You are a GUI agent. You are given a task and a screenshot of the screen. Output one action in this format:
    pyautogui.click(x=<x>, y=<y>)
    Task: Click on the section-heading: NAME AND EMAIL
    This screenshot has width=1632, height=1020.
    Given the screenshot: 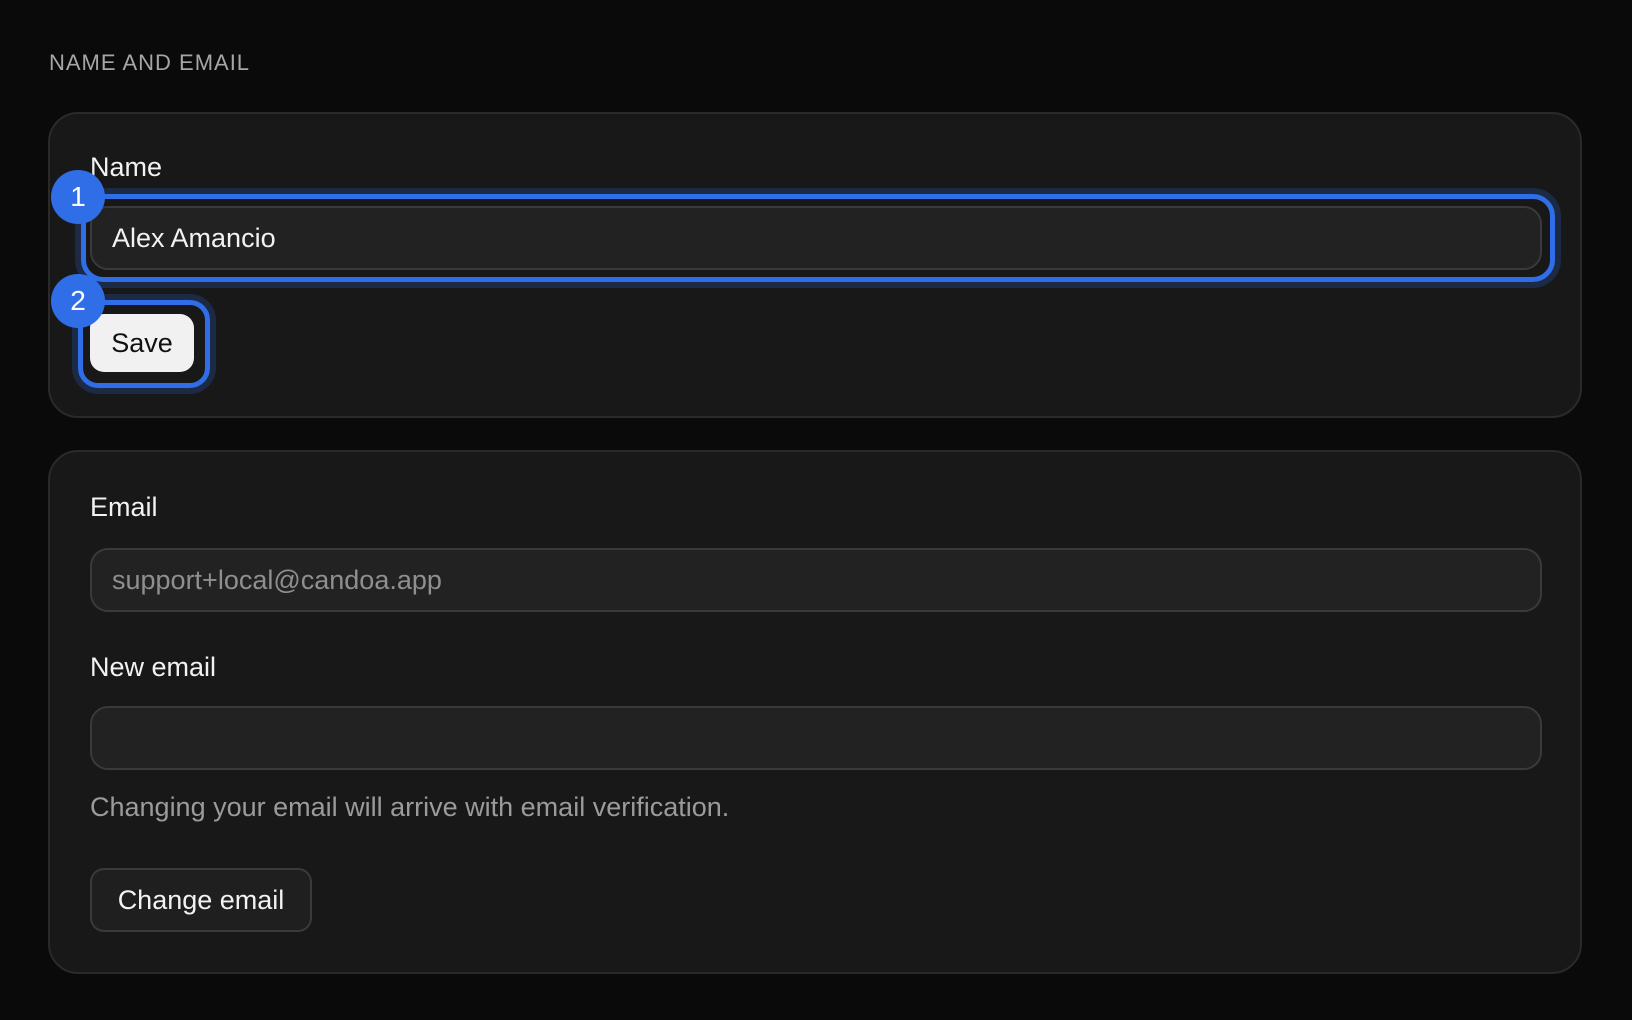 What is the action you would take?
    pyautogui.click(x=150, y=62)
    